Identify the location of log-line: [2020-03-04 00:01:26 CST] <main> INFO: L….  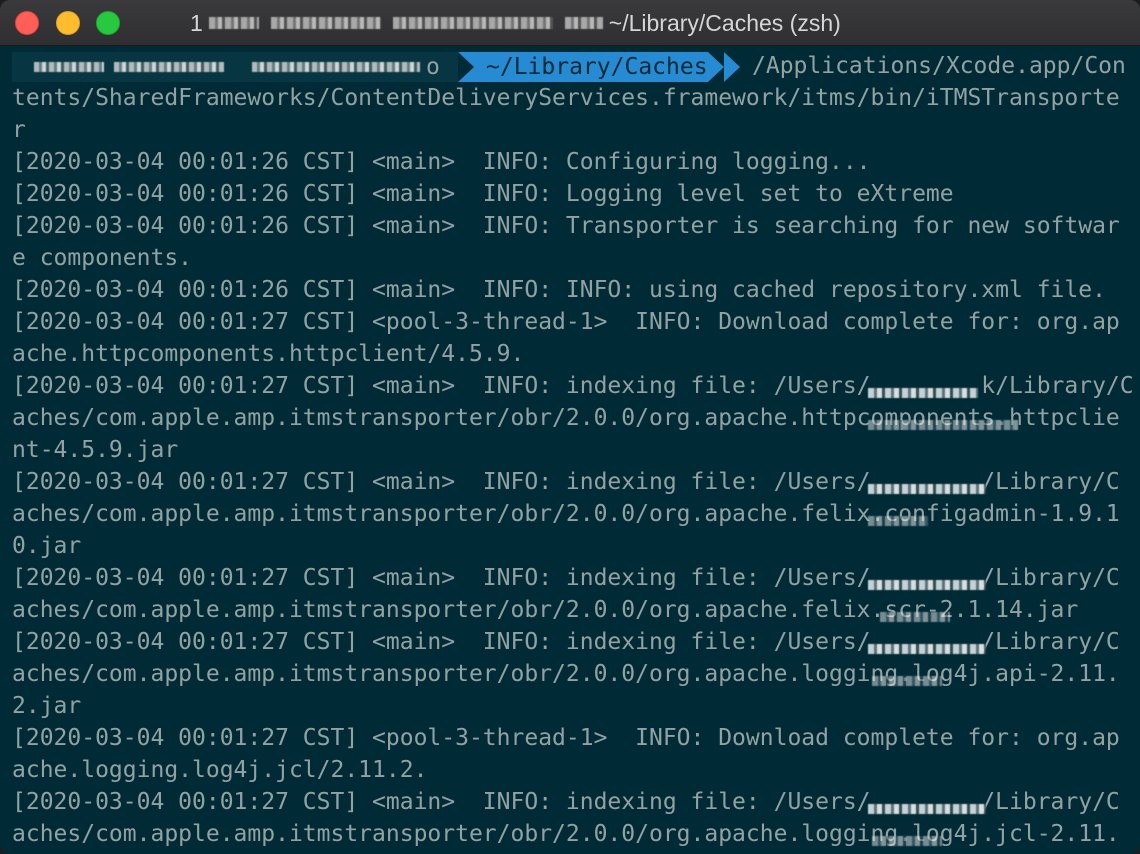
(483, 194).